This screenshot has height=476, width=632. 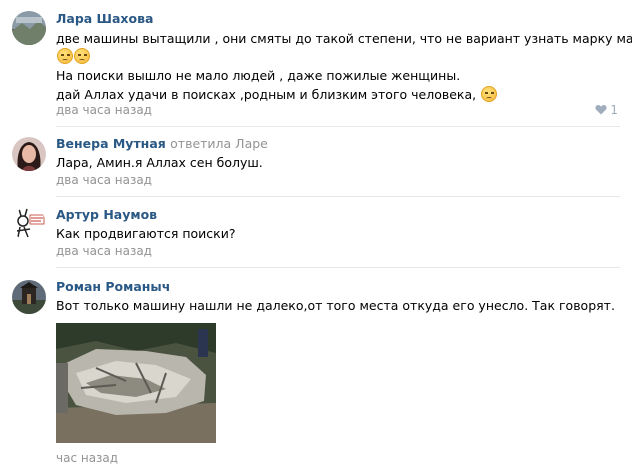 I want to click on relieved-face-emoji, so click(x=489, y=94).